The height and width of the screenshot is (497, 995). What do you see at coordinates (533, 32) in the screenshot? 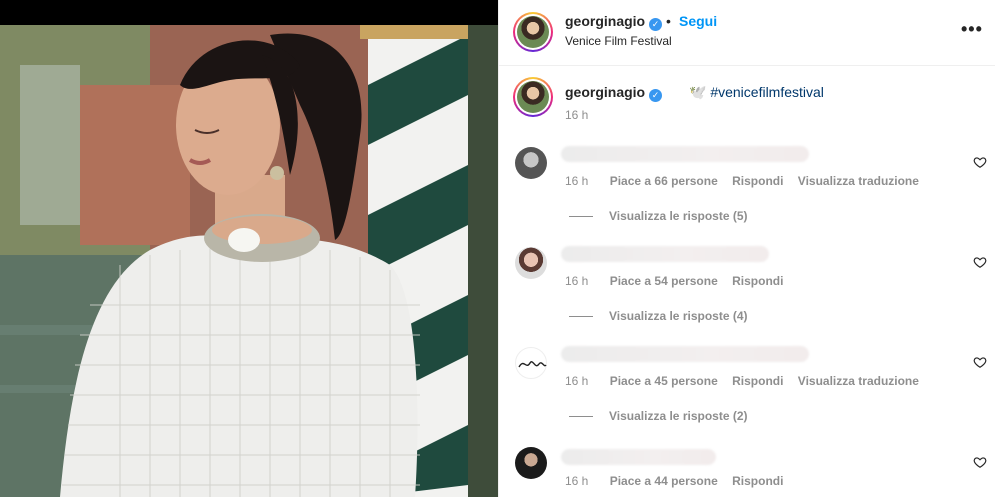
I see `author-avatar` at bounding box center [533, 32].